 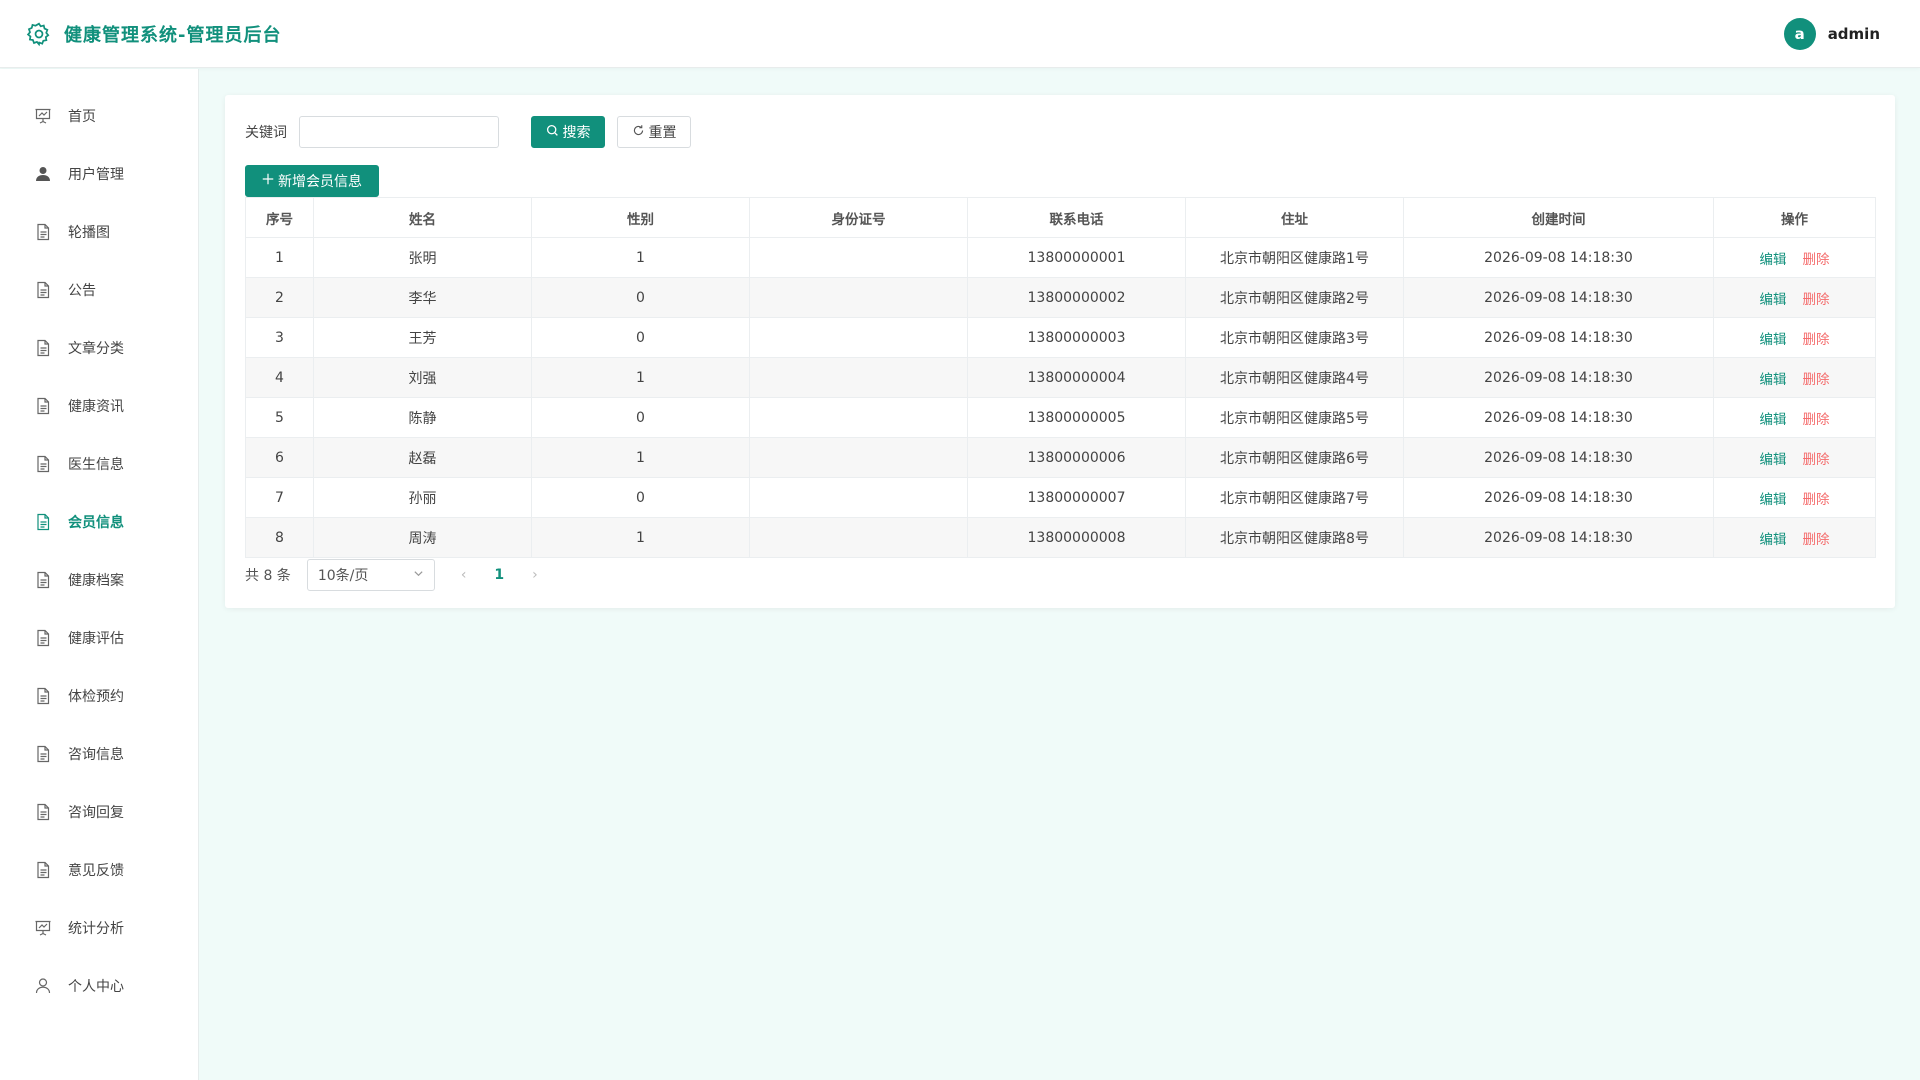 I want to click on table-cell: 7, so click(x=279, y=497).